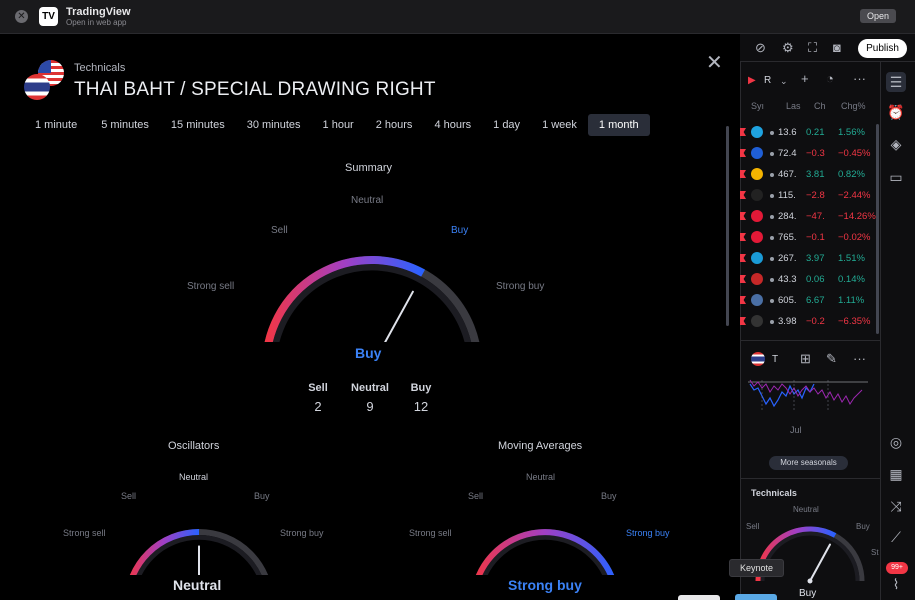  Describe the element at coordinates (757, 106) in the screenshot. I see `column-symbol: Syı` at that location.